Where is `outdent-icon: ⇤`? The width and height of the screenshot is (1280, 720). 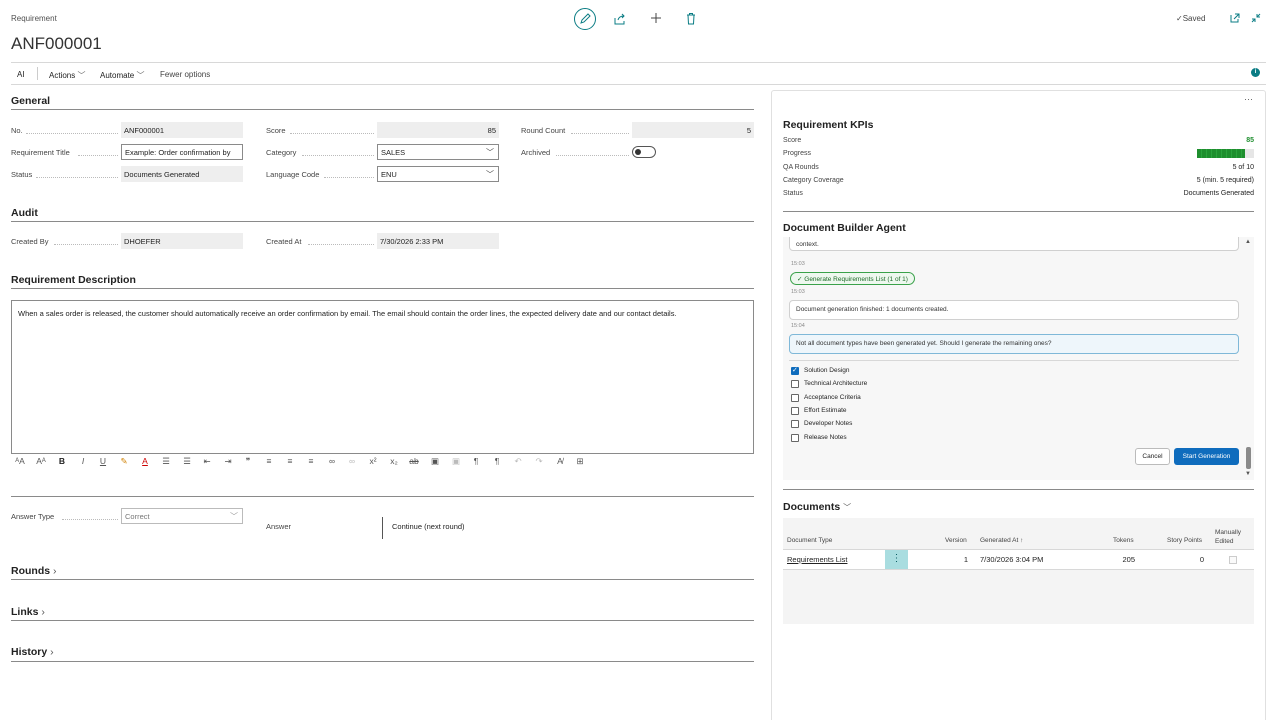
outdent-icon: ⇤ is located at coordinates (207, 461).